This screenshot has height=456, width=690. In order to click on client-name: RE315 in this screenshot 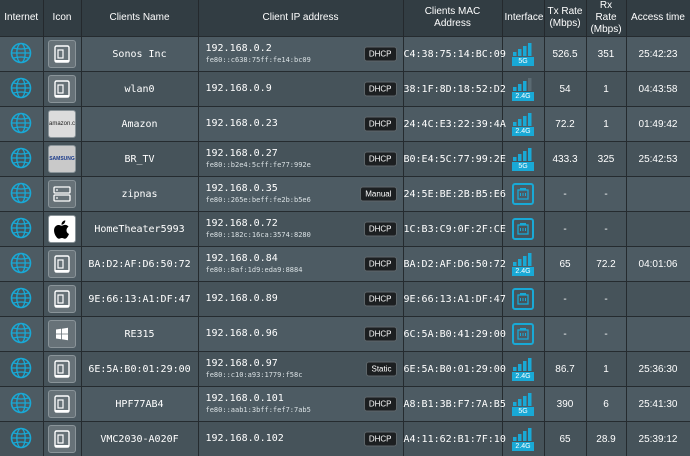, I will do `click(139, 334)`.